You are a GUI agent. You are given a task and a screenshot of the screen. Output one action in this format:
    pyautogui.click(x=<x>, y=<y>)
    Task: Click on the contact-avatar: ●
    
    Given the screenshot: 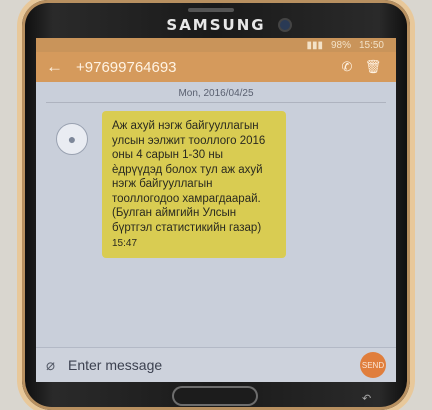 What is the action you would take?
    pyautogui.click(x=72, y=139)
    